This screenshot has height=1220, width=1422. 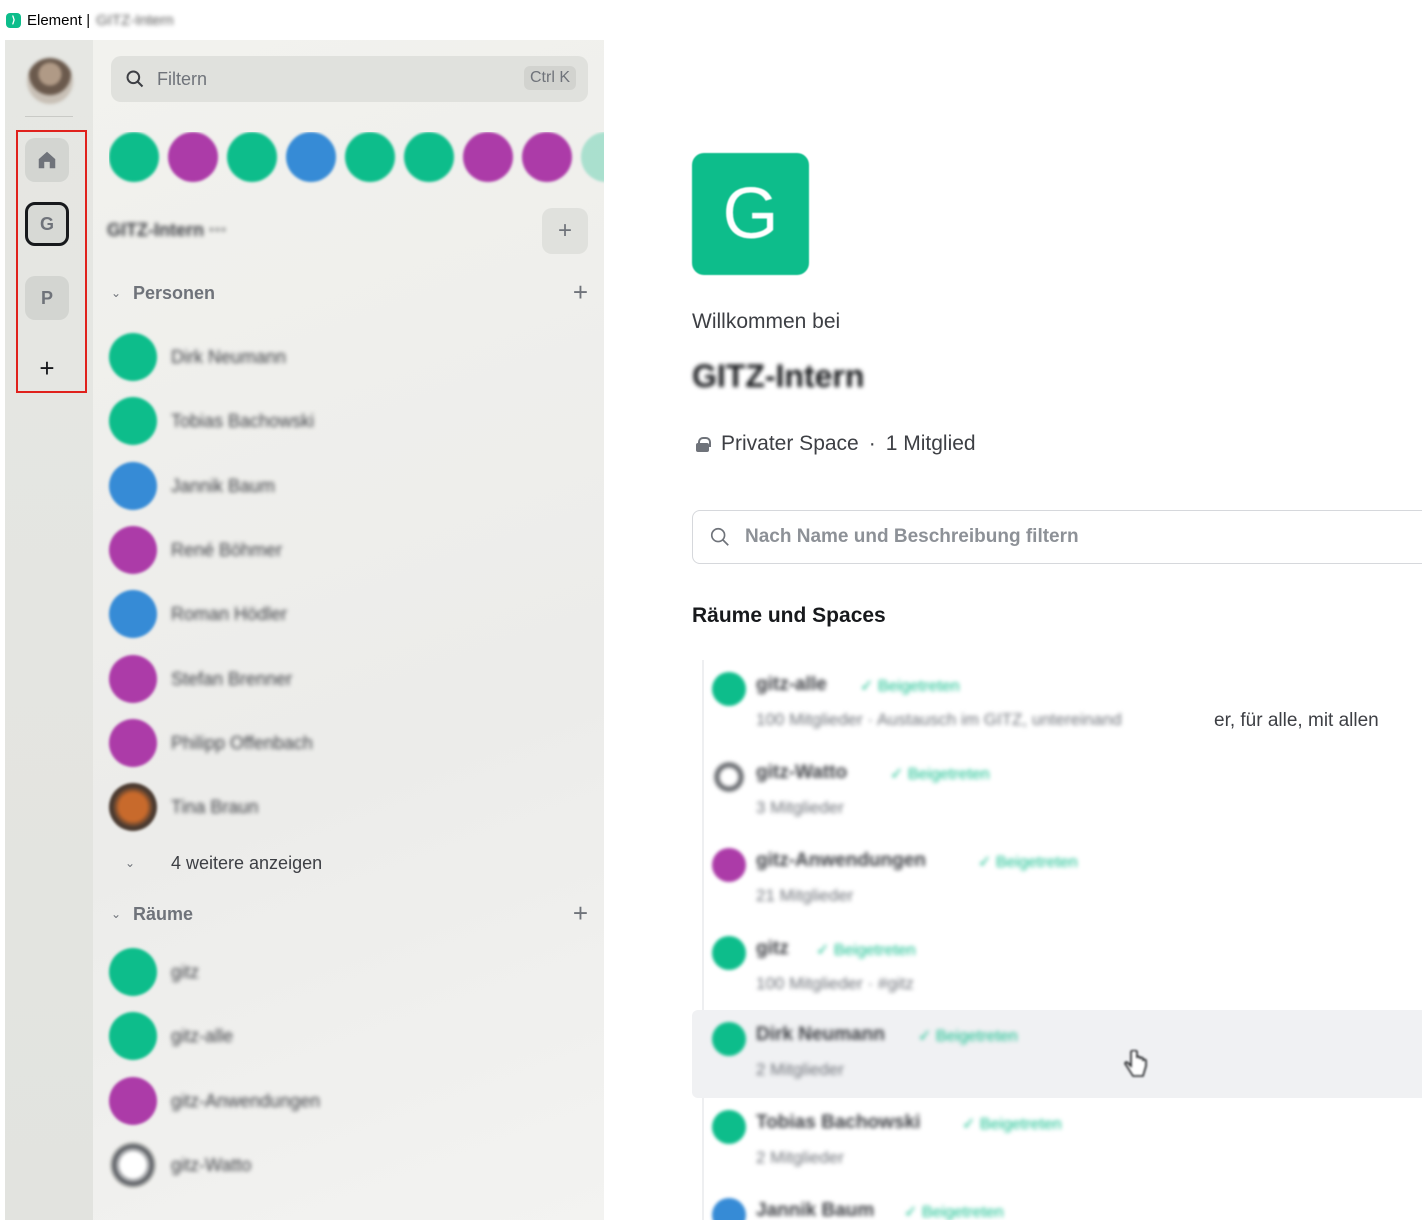 I want to click on room-name: Tobias Bachowski, so click(x=838, y=1122).